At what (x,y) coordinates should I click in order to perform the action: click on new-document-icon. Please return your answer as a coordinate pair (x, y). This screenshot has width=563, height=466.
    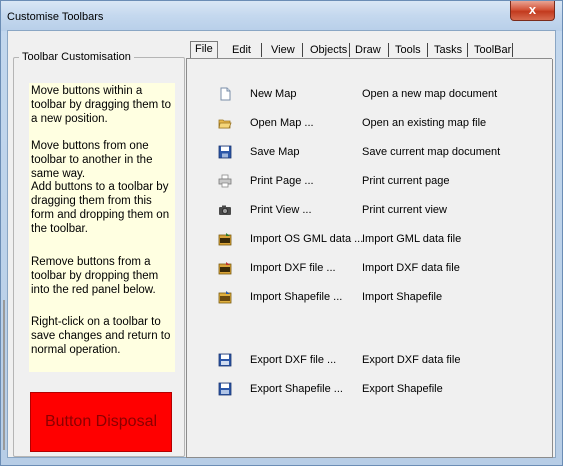
    Looking at the image, I should click on (225, 94).